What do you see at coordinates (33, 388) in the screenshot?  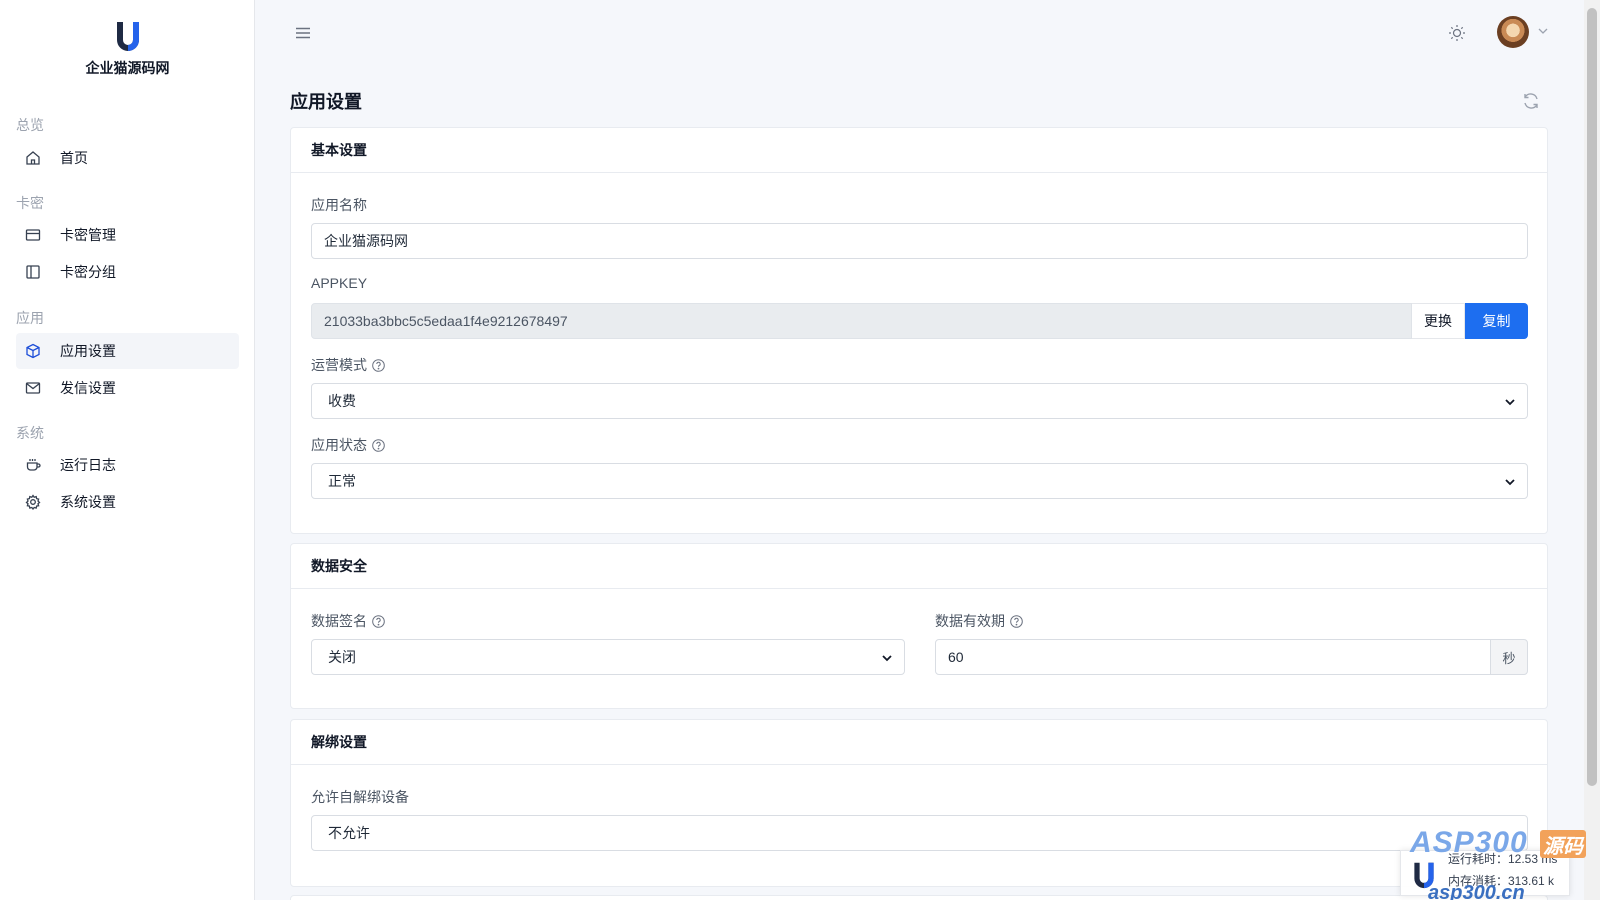 I see `mail-icon` at bounding box center [33, 388].